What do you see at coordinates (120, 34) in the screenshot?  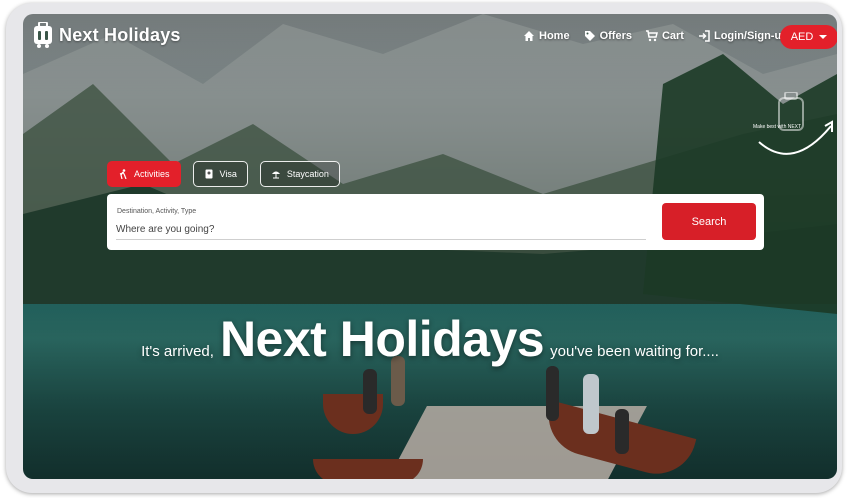 I see `brand-name: Next Holidays` at bounding box center [120, 34].